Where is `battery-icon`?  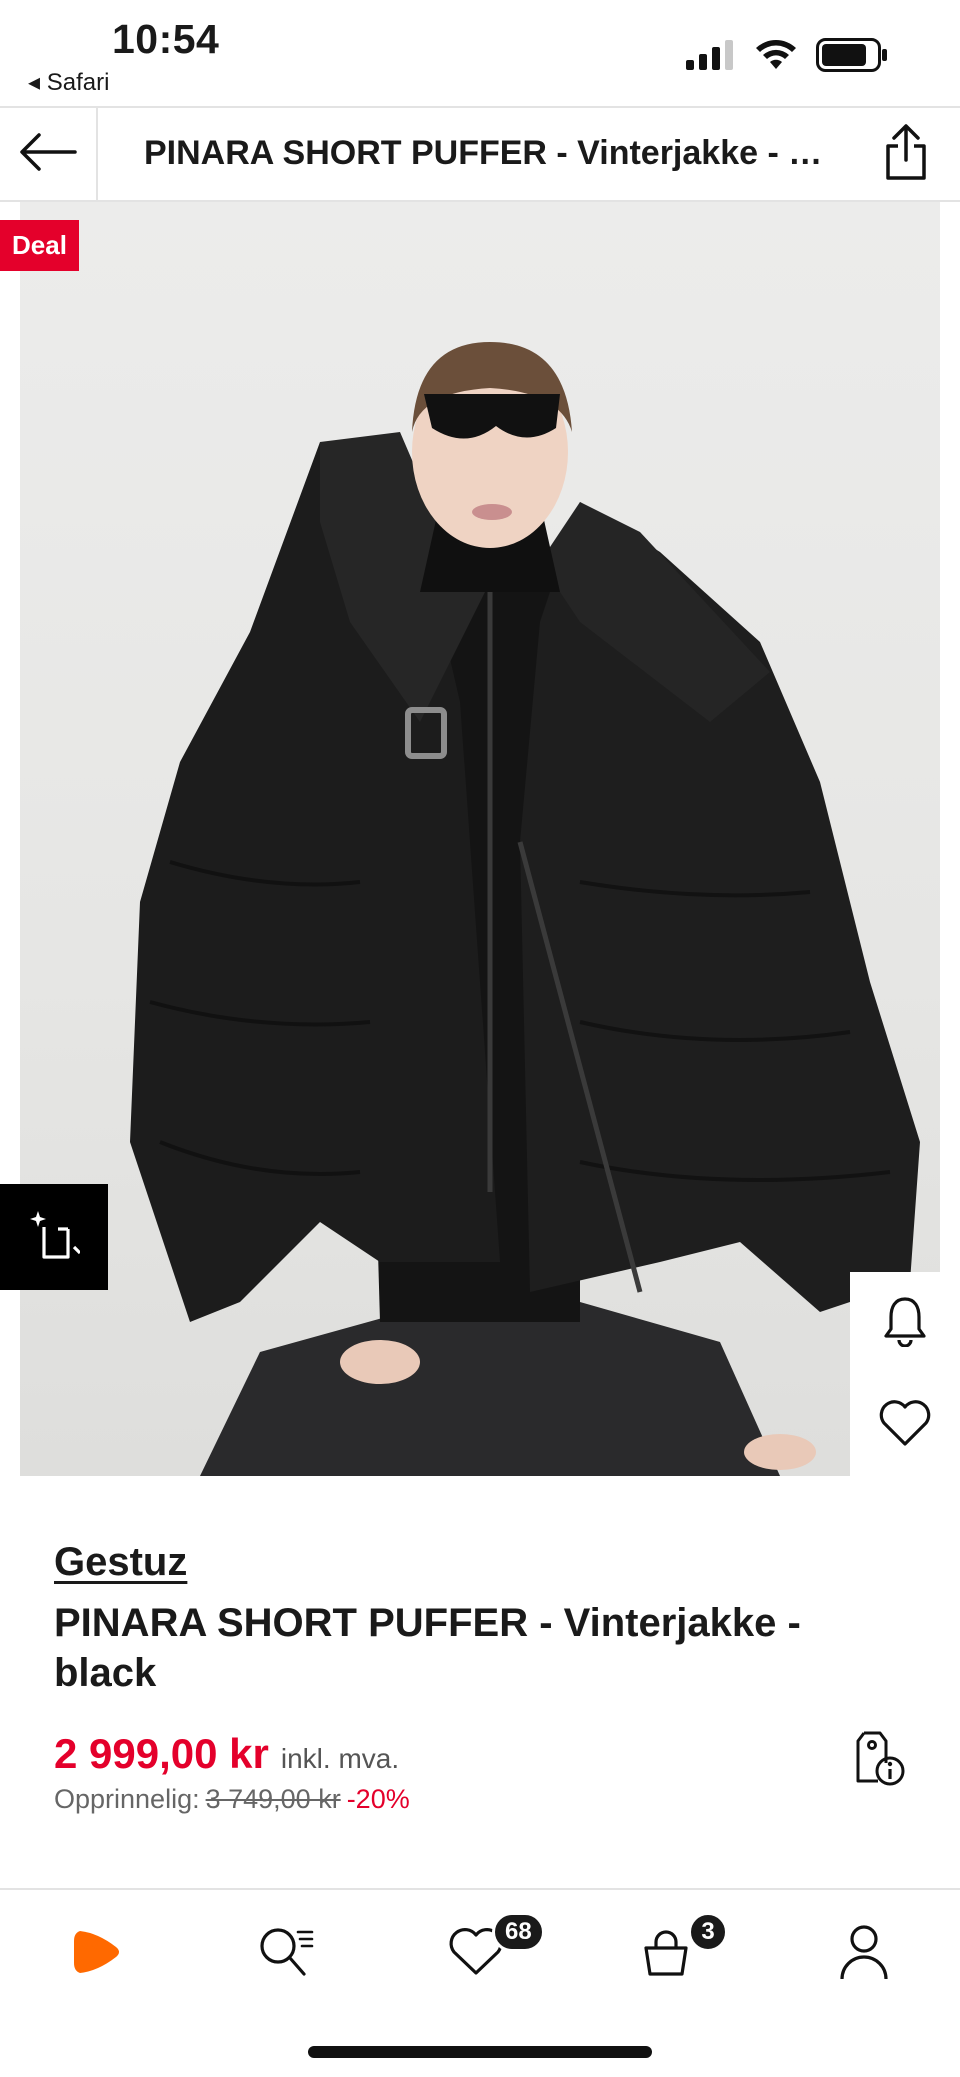
battery-icon is located at coordinates (852, 57).